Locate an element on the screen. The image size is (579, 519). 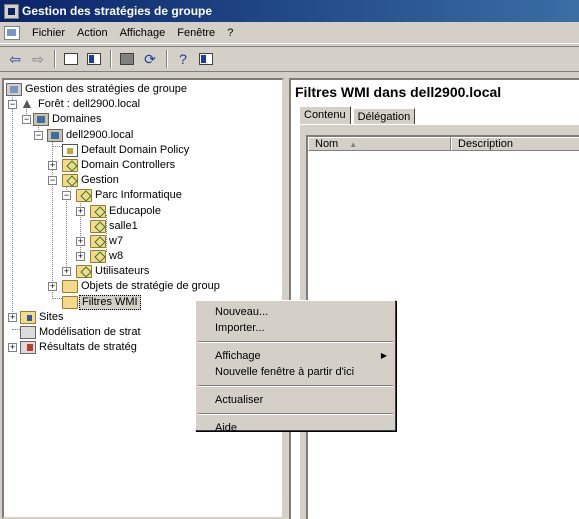
gpo-container-icon is located at coordinates (70, 287).